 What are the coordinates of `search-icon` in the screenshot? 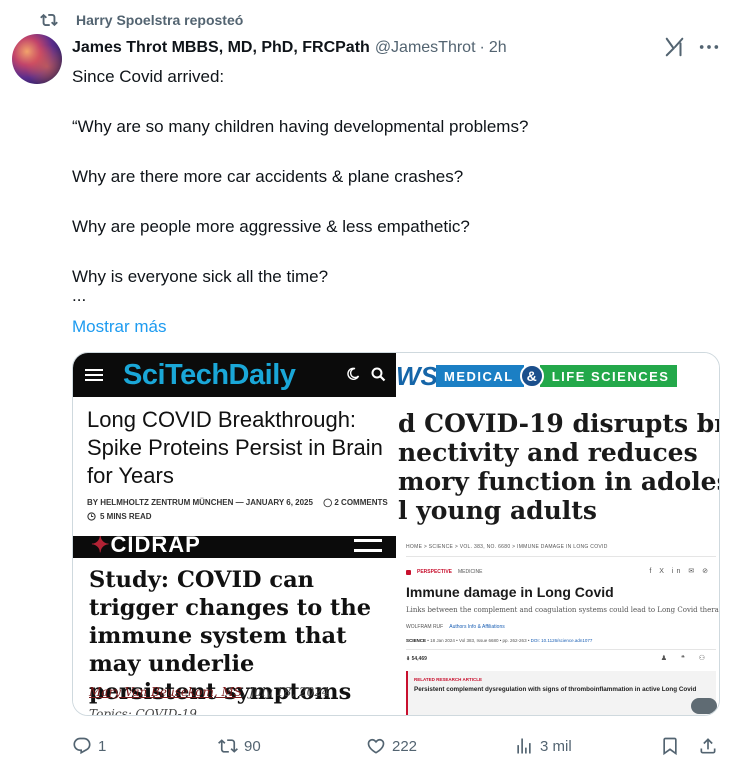 It's located at (378, 374).